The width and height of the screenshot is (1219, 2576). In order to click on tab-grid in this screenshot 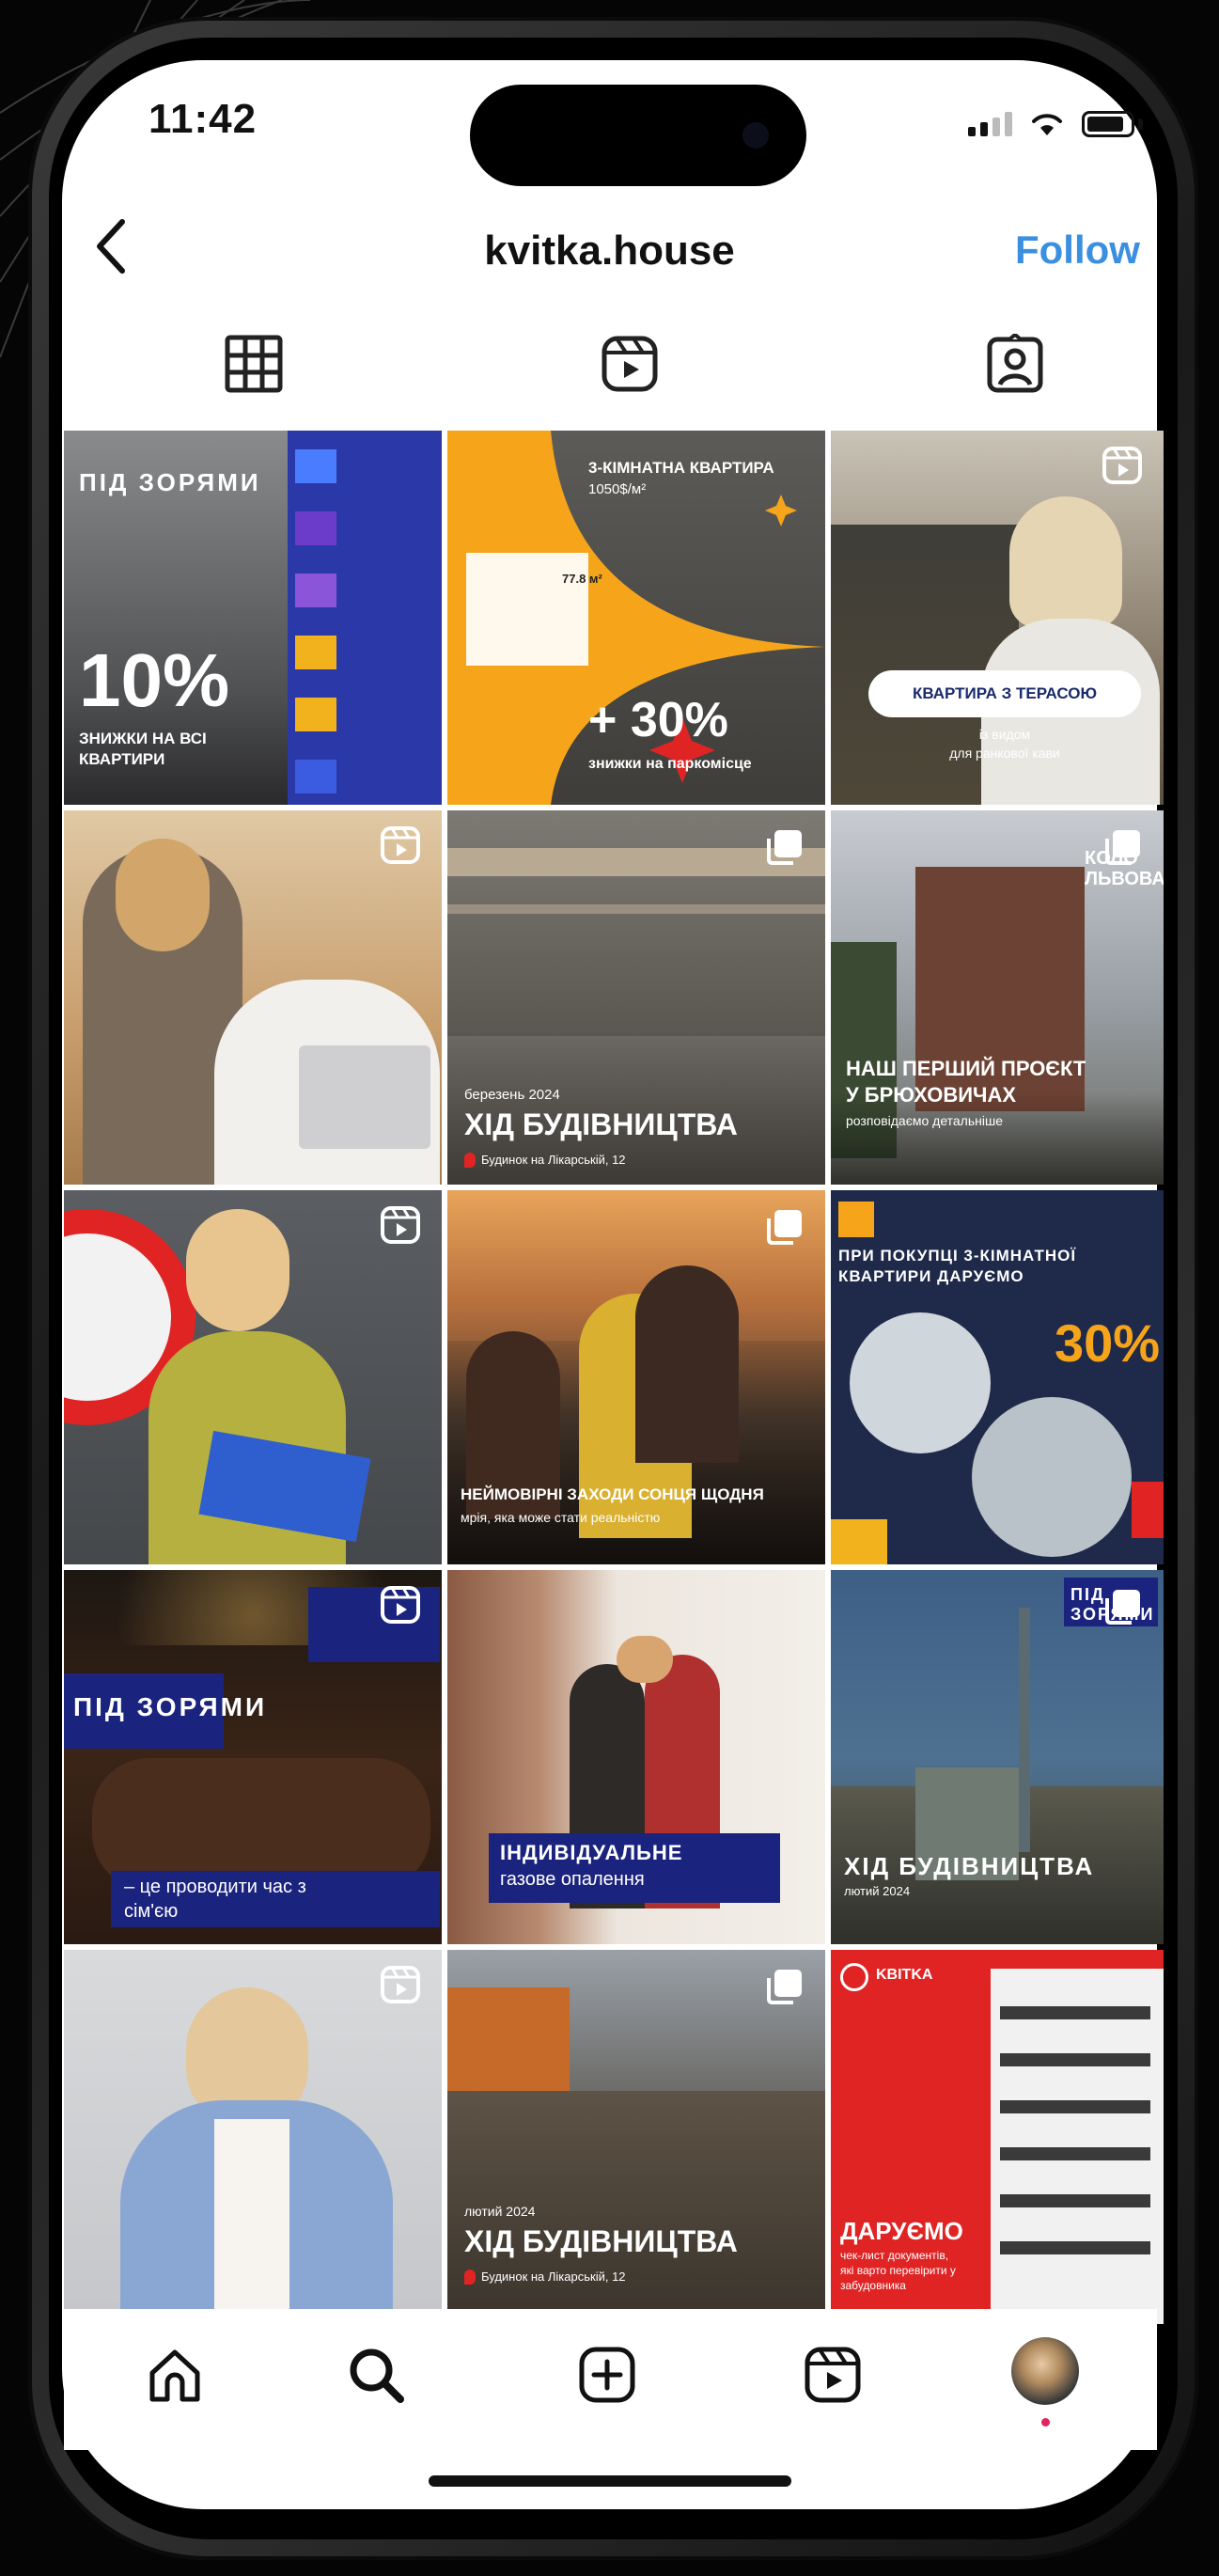, I will do `click(254, 364)`.